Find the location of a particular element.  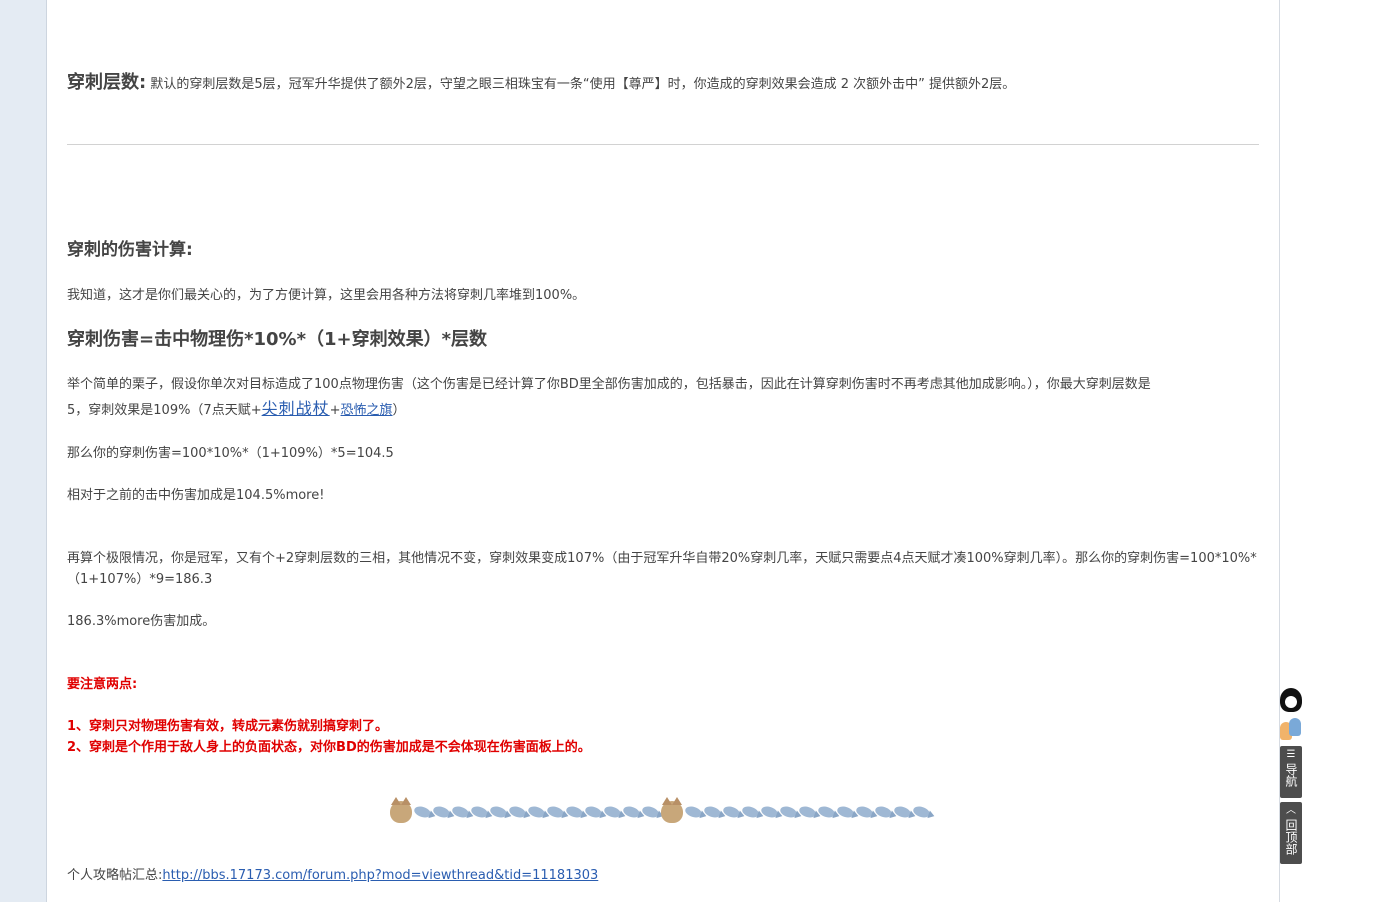

emoji-decoration-row is located at coordinates (661, 810).